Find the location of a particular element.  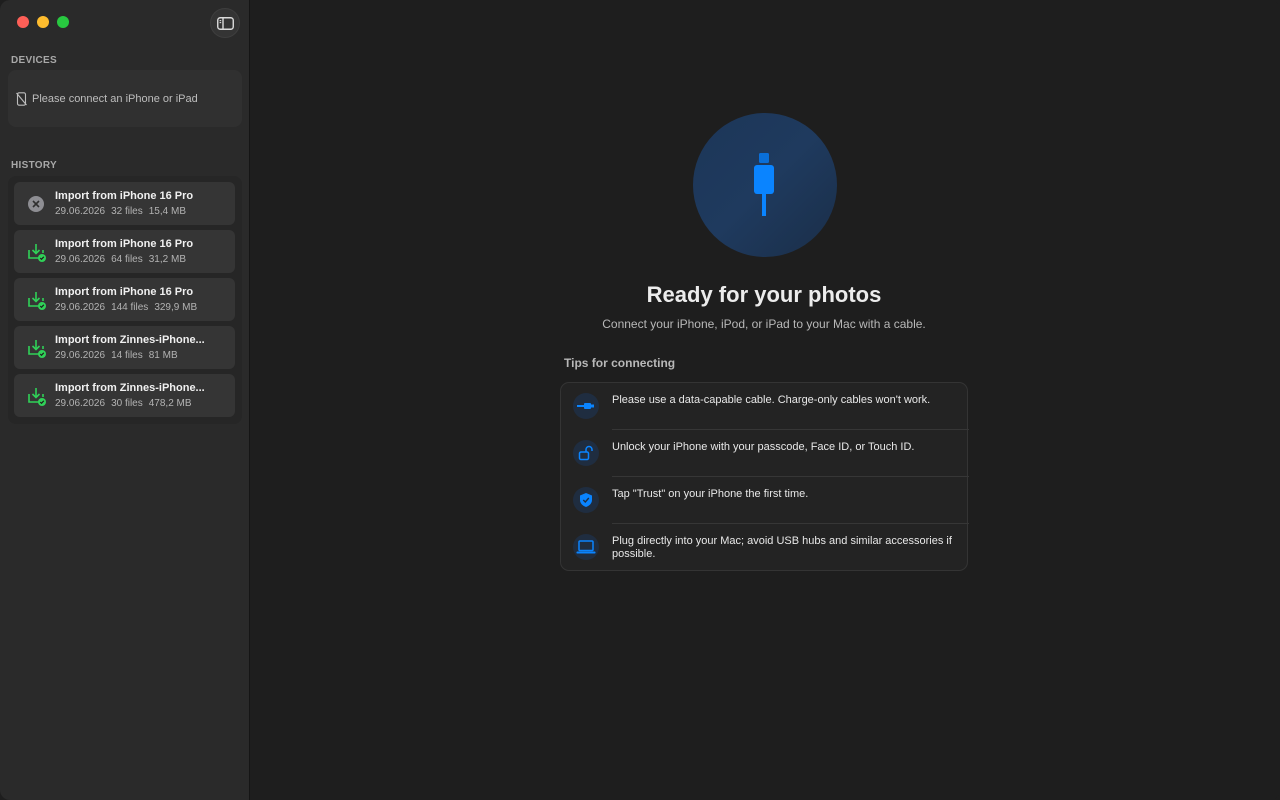

history-item-meta: 29.06.2026 32 files 15,4 MB is located at coordinates (123, 211).